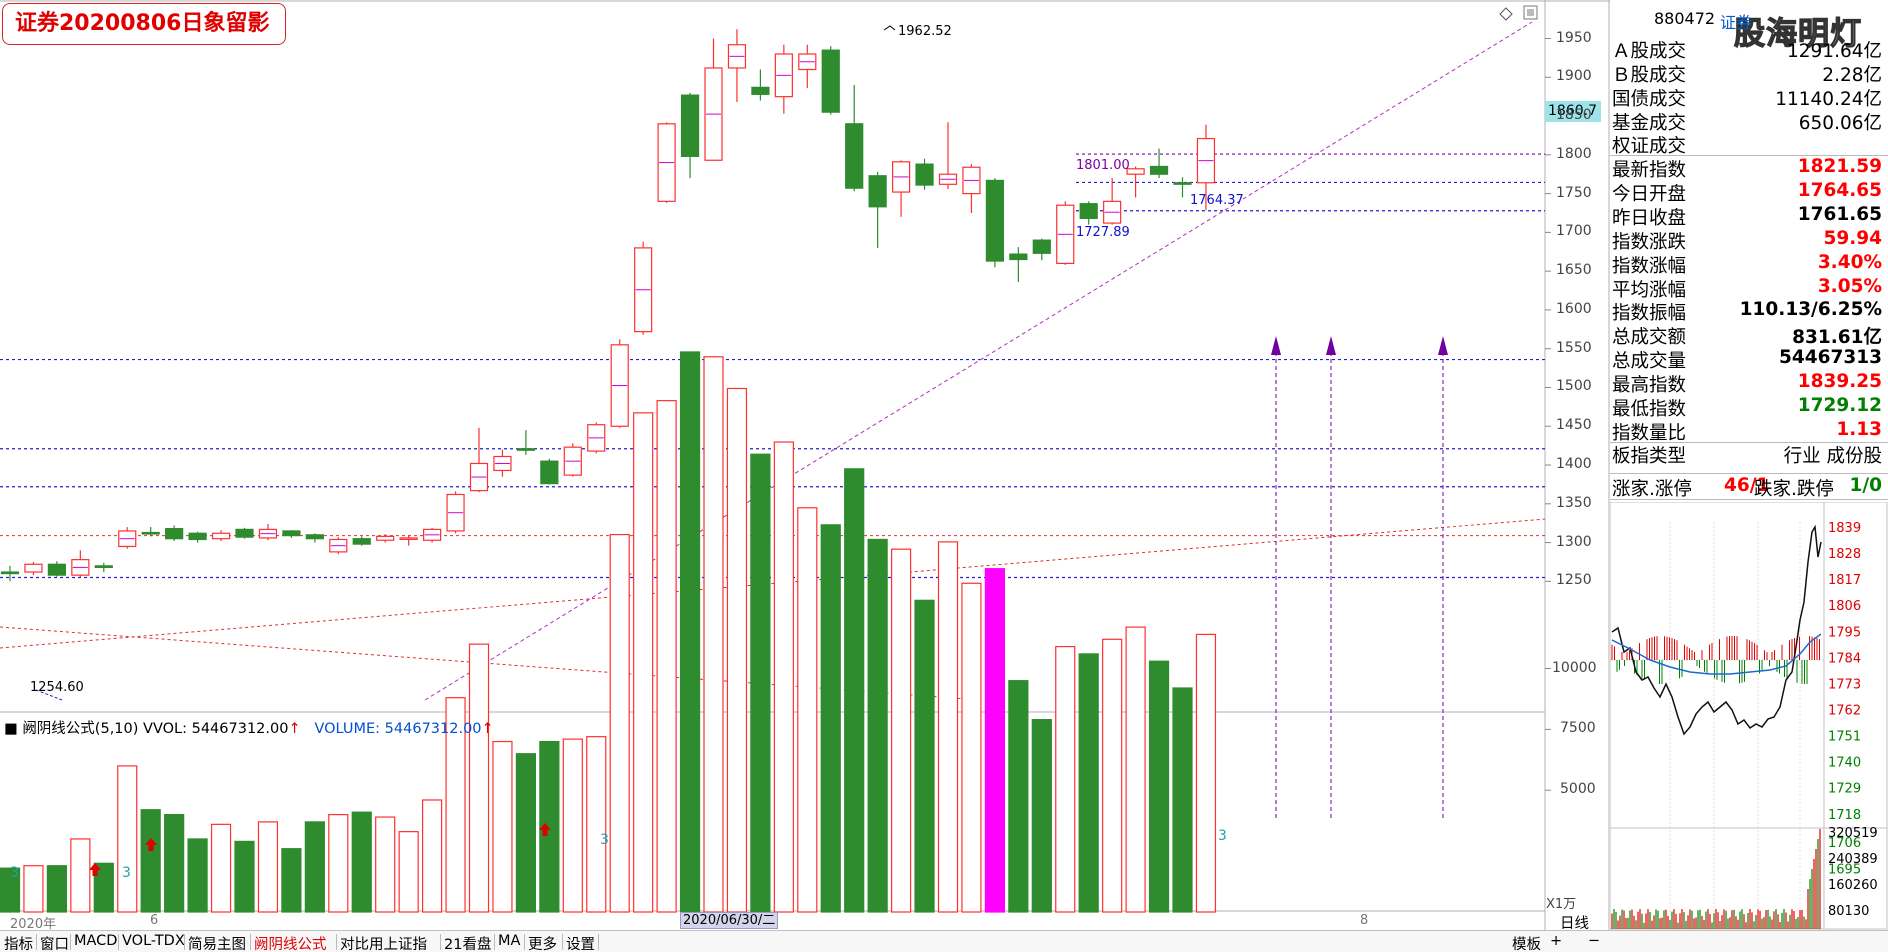 This screenshot has height=952, width=1888. Describe the element at coordinates (1839, 405) in the screenshot. I see `stat-value: 1729.12` at that location.